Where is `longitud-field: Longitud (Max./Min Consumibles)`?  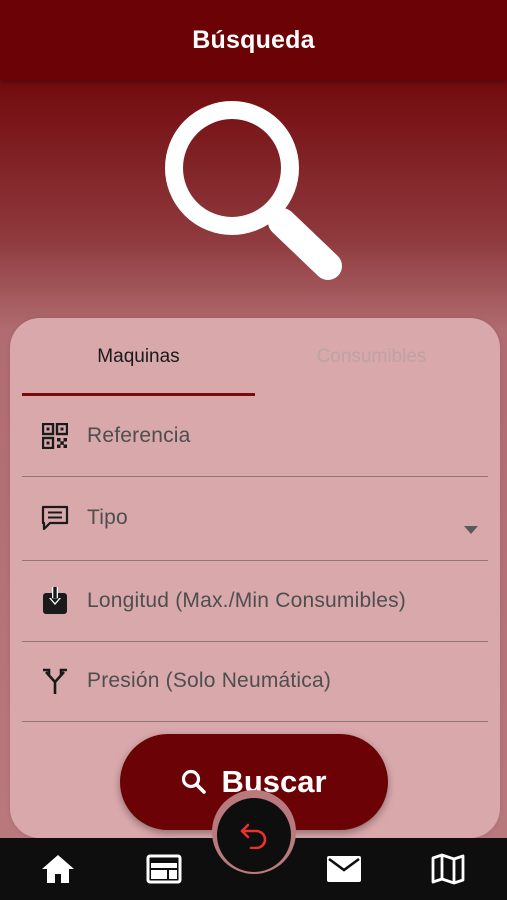
longitud-field: Longitud (Max./Min Consumibles) is located at coordinates (255, 601).